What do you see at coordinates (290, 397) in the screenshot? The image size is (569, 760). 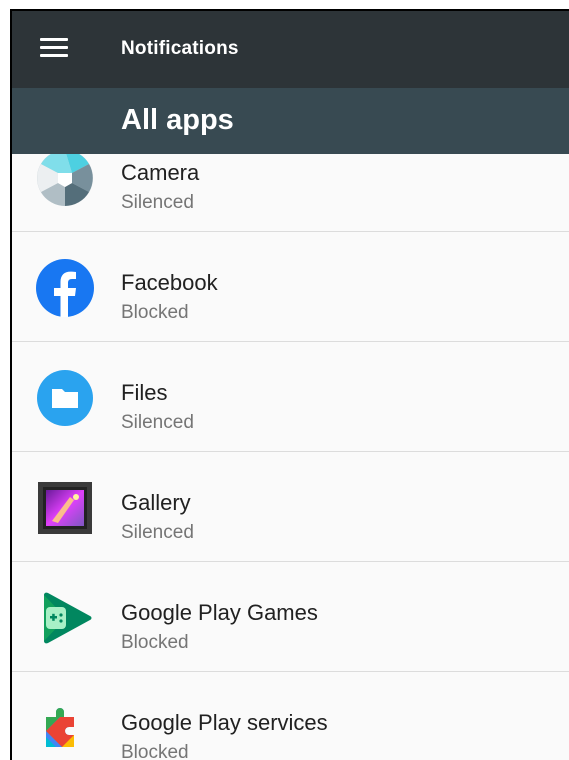 I see `list-item-files: Files Silenced` at bounding box center [290, 397].